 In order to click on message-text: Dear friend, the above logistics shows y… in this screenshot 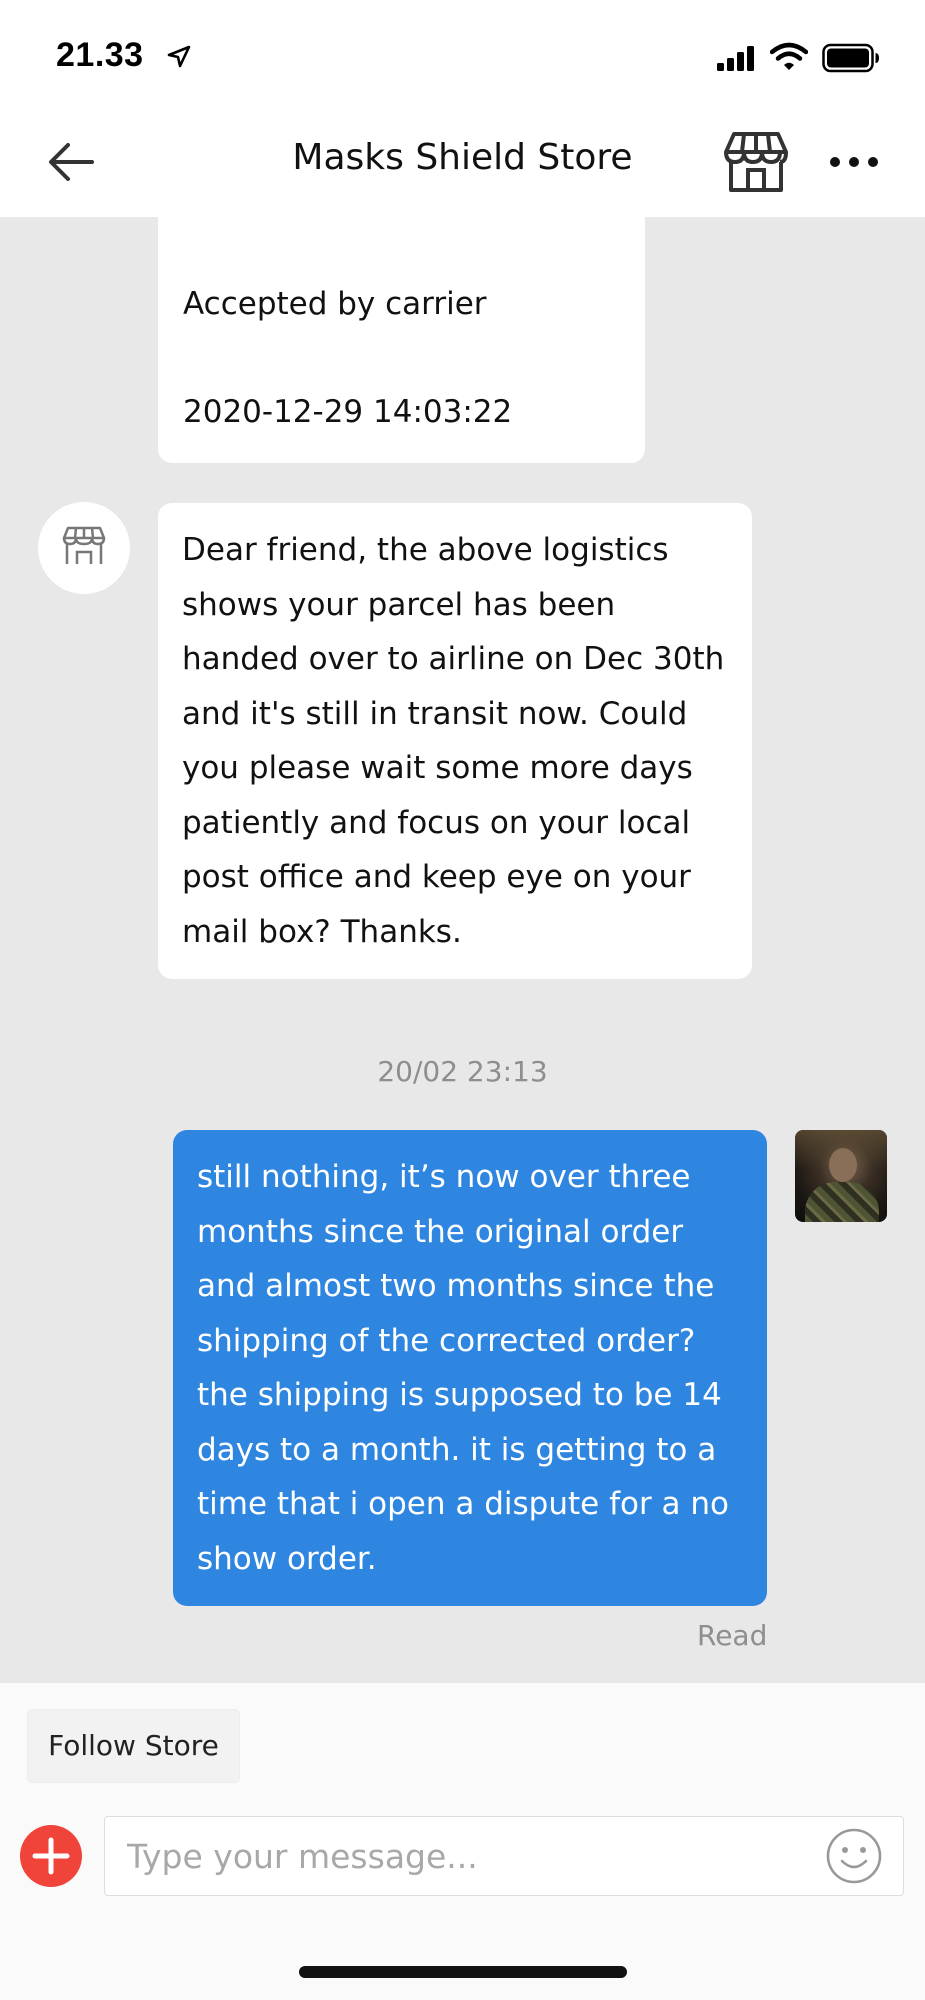, I will do `click(453, 741)`.